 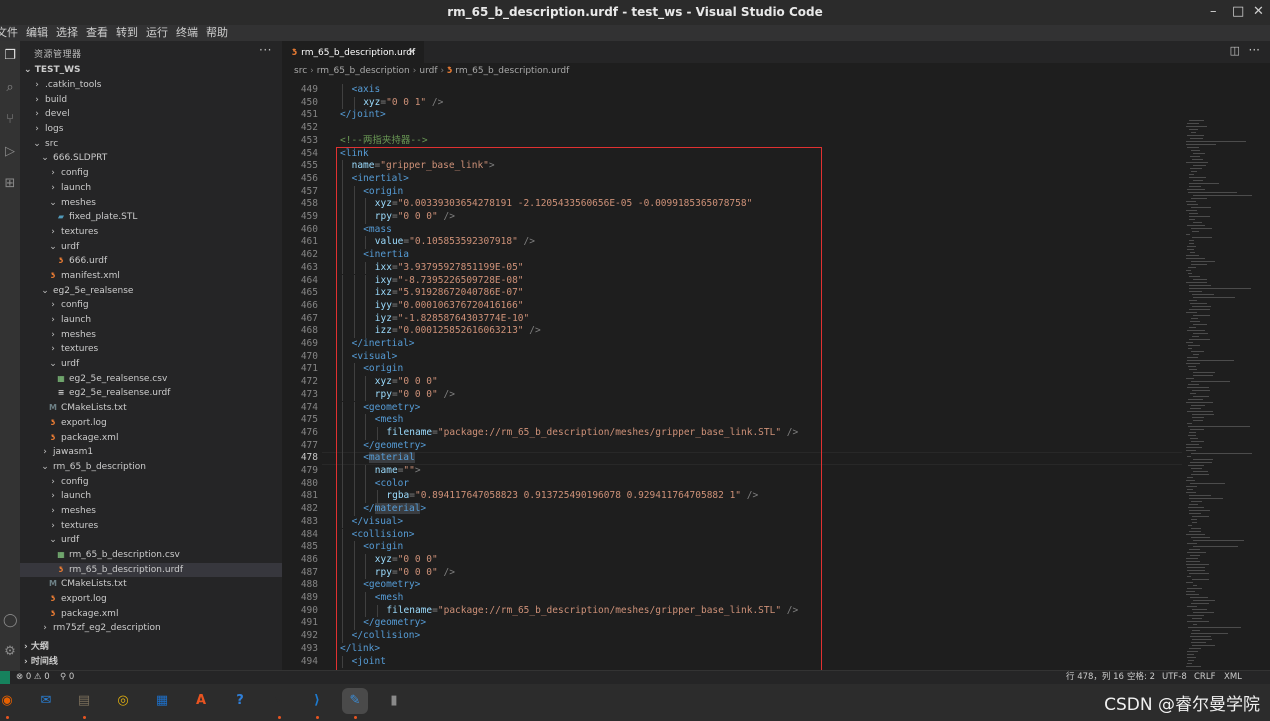 What do you see at coordinates (1204, 677) in the screenshot?
I see `line-ending: CRLF` at bounding box center [1204, 677].